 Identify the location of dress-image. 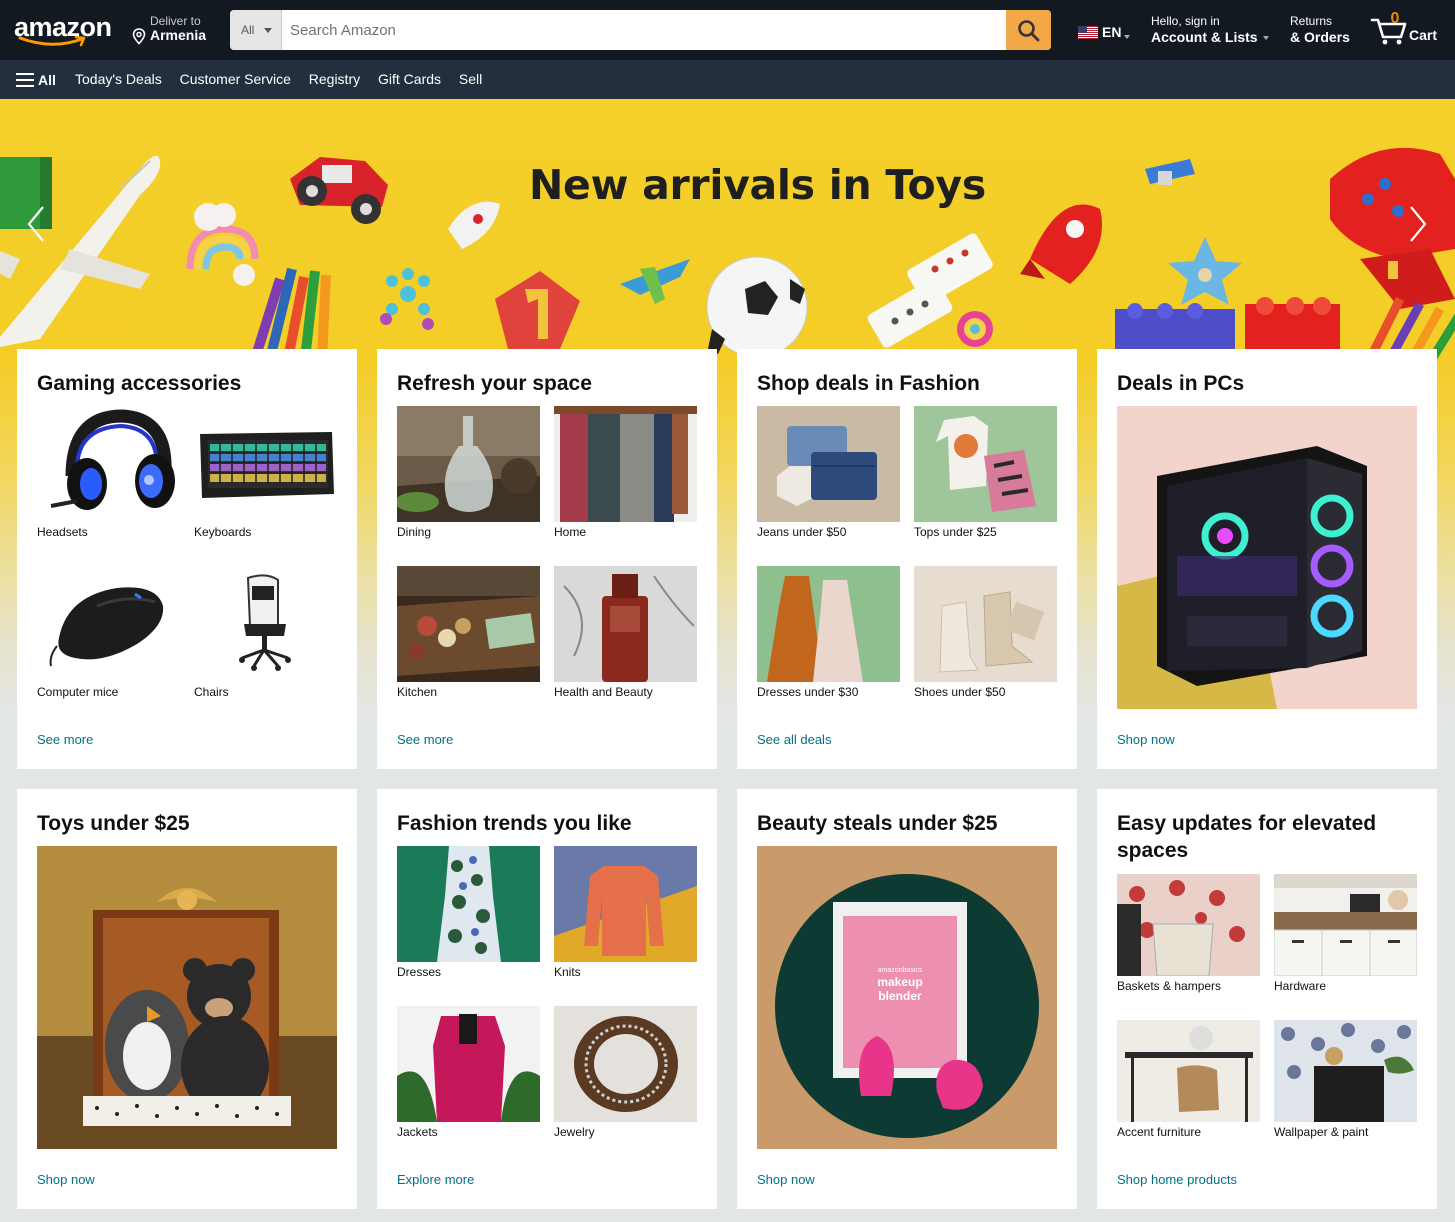
(468, 904).